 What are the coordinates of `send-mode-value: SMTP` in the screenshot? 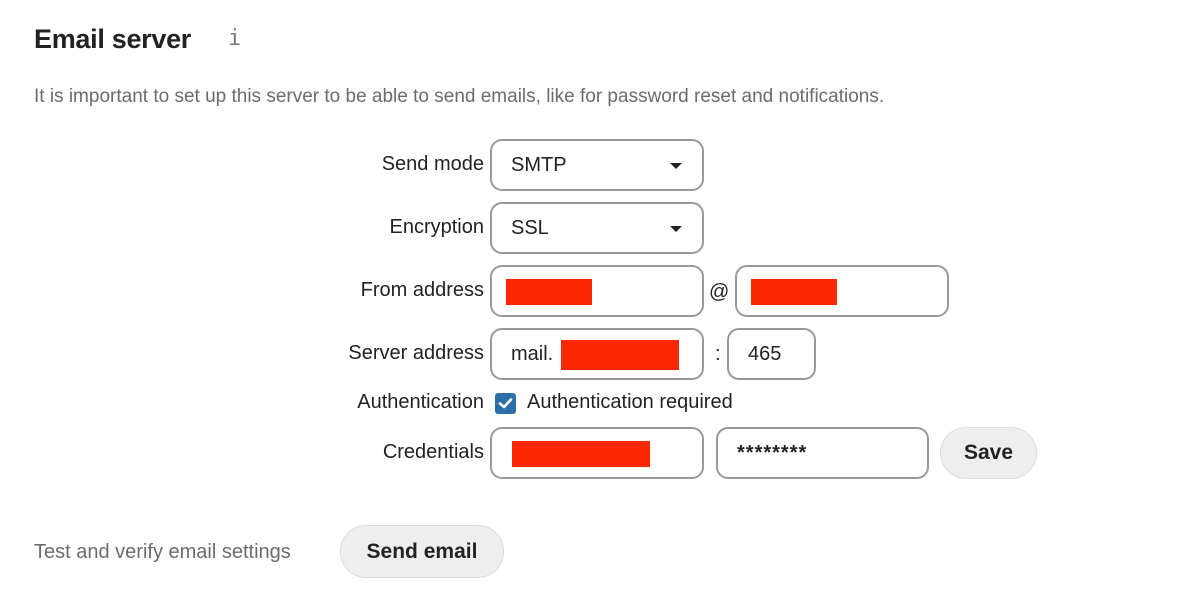 It's located at (539, 165).